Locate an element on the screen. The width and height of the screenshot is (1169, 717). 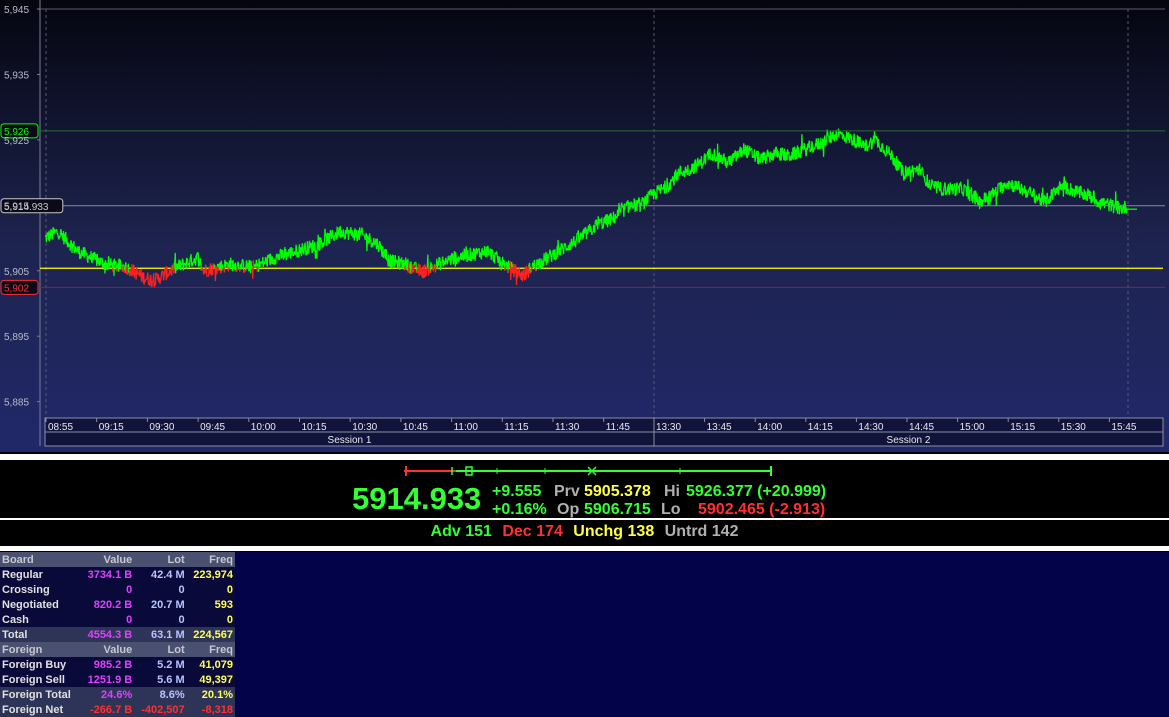
total-row: Total 4554.3 B 63.1 M 224,567 is located at coordinates (117, 634).